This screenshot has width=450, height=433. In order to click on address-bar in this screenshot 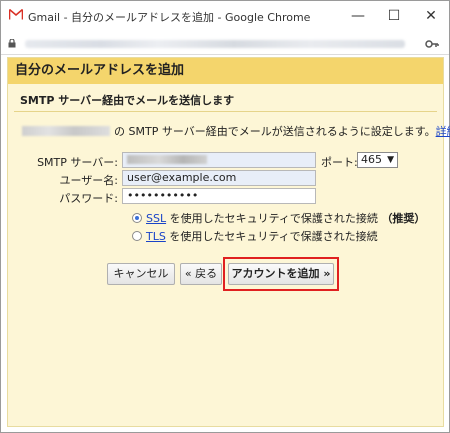, I will do `click(225, 44)`.